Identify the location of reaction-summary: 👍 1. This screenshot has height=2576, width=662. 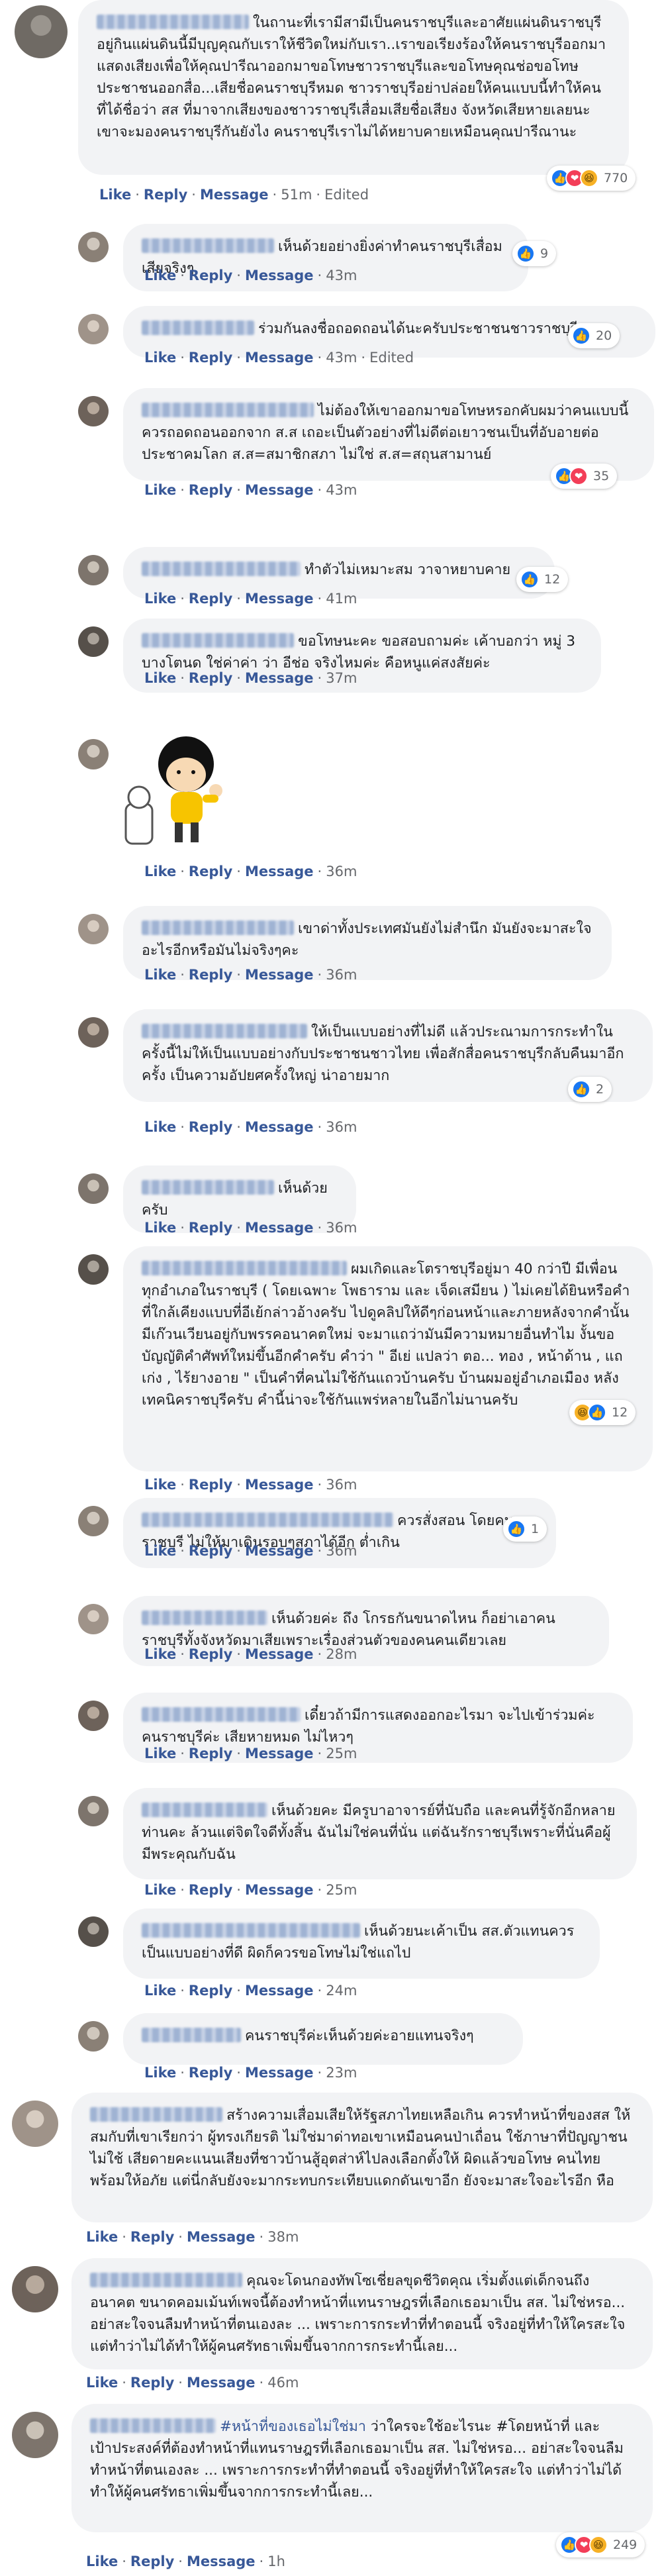
(525, 1529).